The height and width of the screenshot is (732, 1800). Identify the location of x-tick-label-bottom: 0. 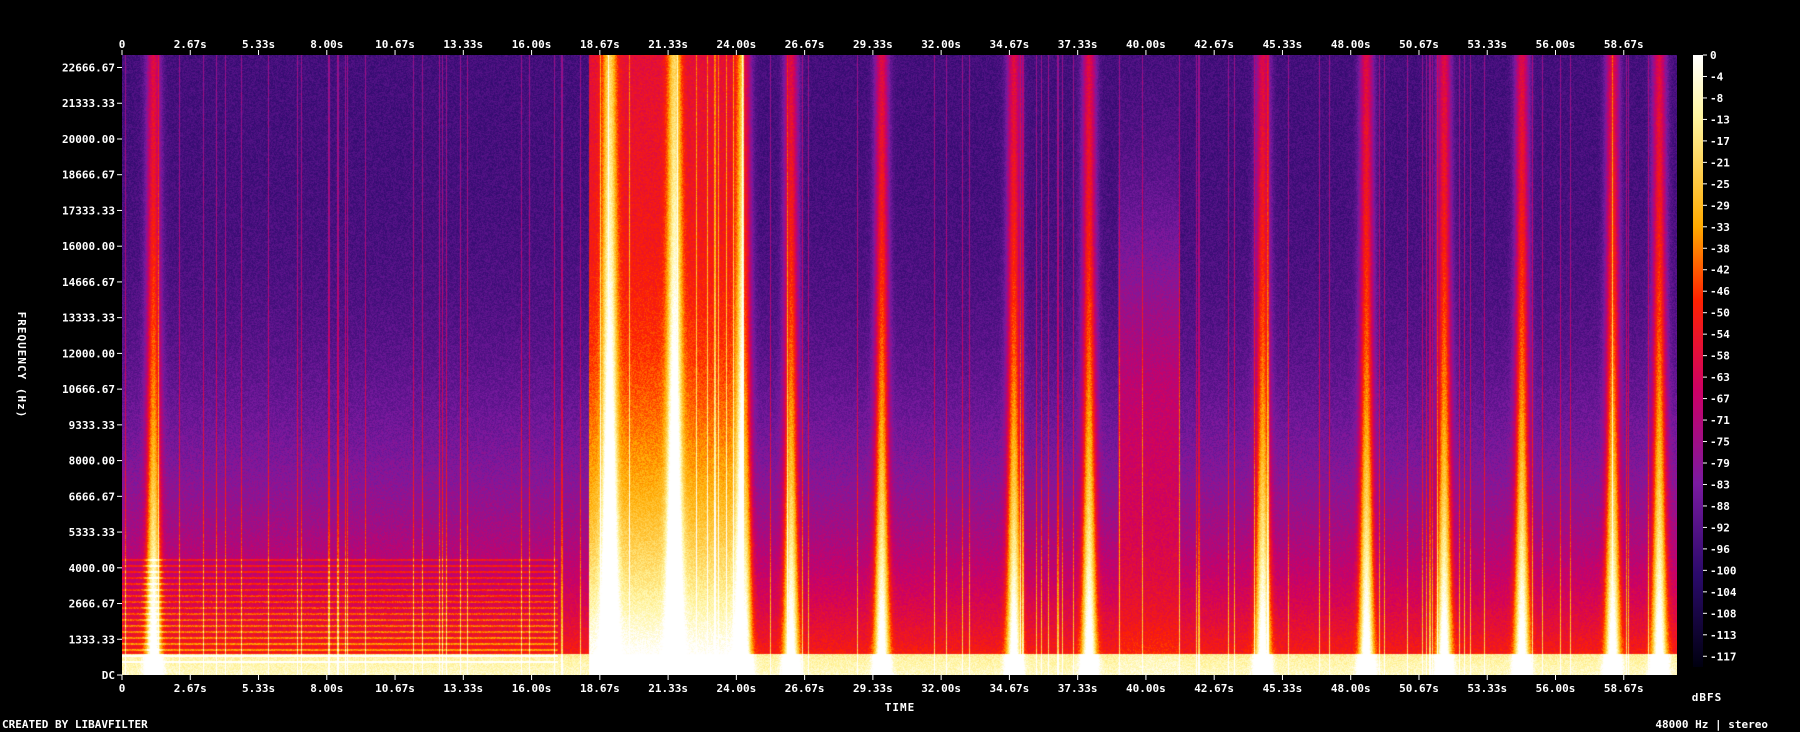
(122, 688).